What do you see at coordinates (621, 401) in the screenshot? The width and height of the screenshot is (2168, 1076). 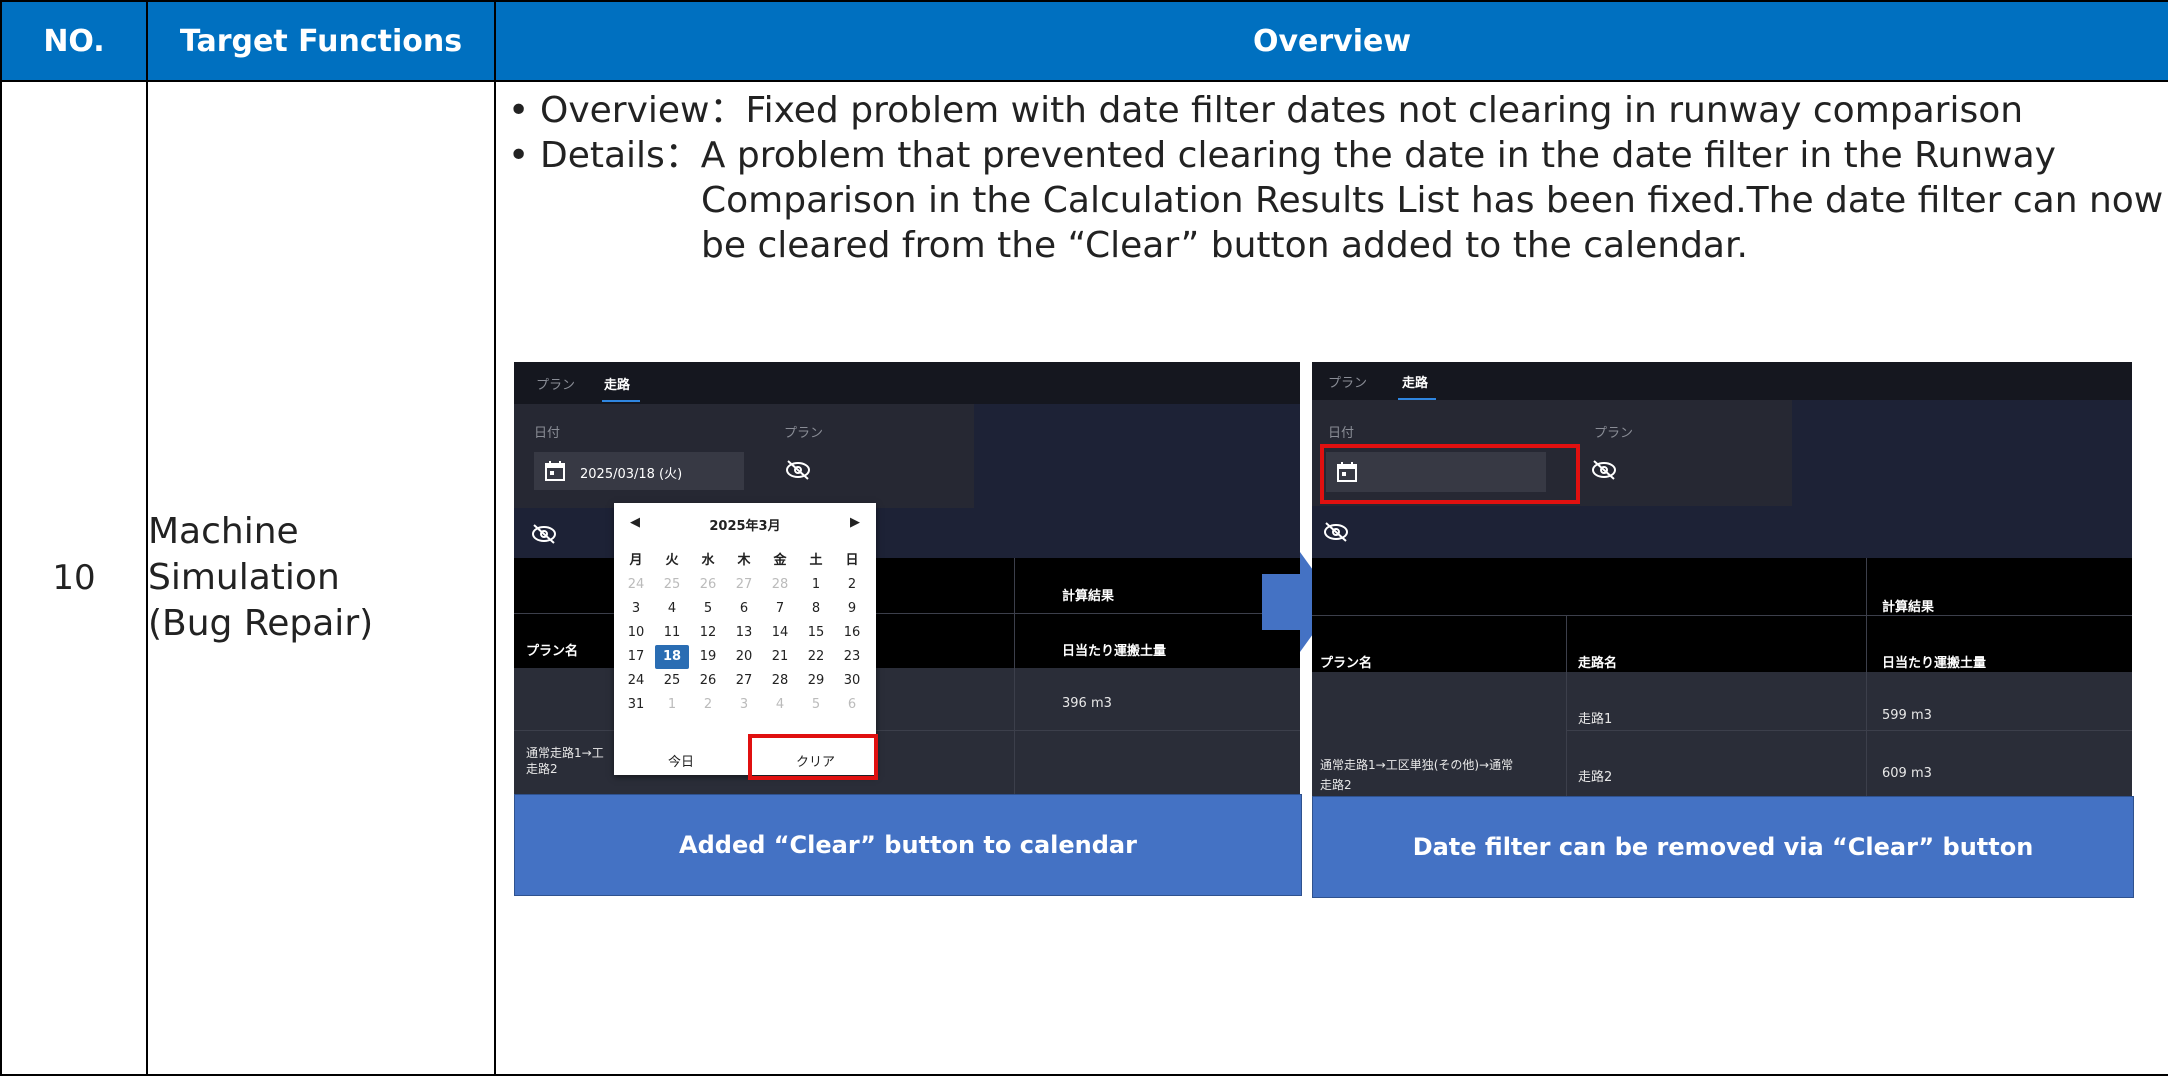 I see `tab-underline` at bounding box center [621, 401].